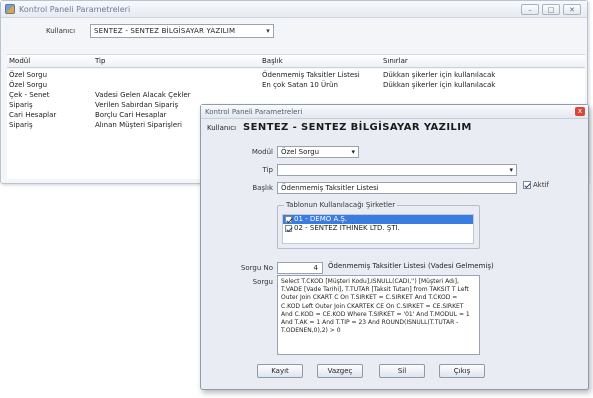 Image resolution: width=593 pixels, height=398 pixels. What do you see at coordinates (394, 112) in the screenshot?
I see `dialog-title-bar: Kontrol Paneli Parametreleri` at bounding box center [394, 112].